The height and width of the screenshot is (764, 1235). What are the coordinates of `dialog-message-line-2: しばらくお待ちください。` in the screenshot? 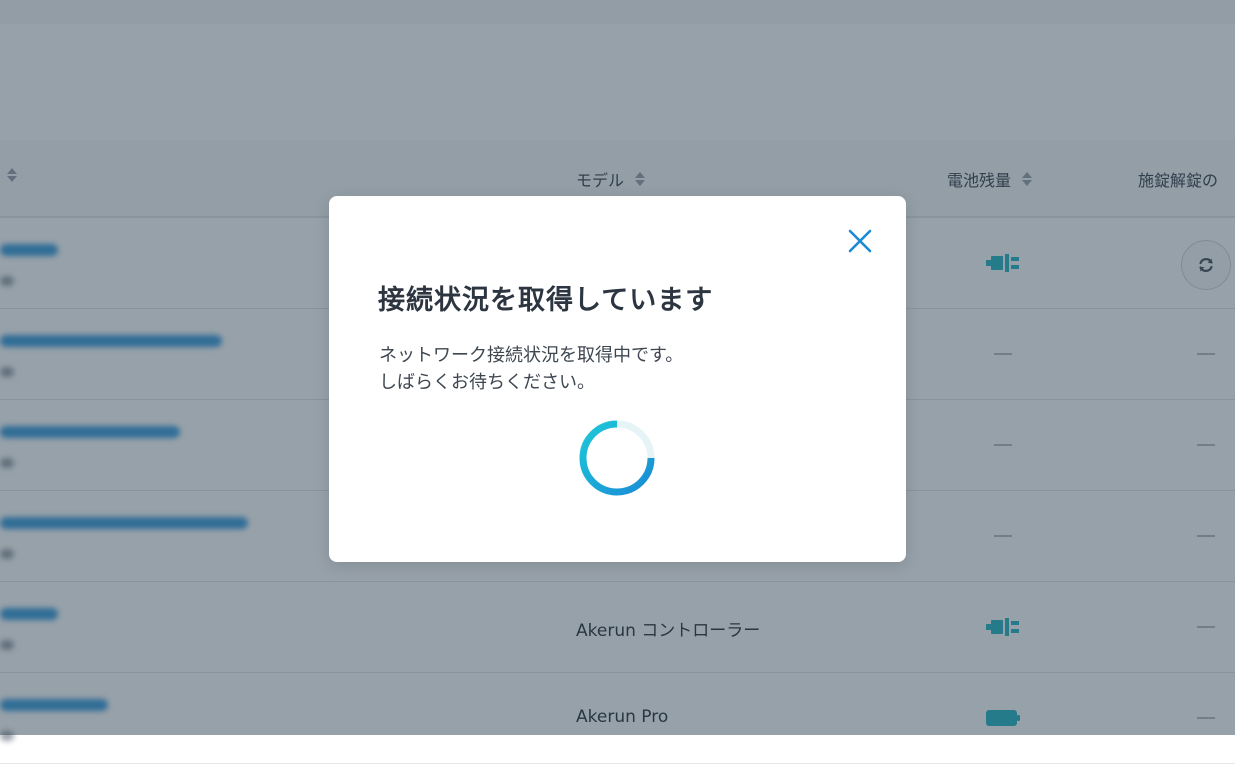 It's located at (487, 382).